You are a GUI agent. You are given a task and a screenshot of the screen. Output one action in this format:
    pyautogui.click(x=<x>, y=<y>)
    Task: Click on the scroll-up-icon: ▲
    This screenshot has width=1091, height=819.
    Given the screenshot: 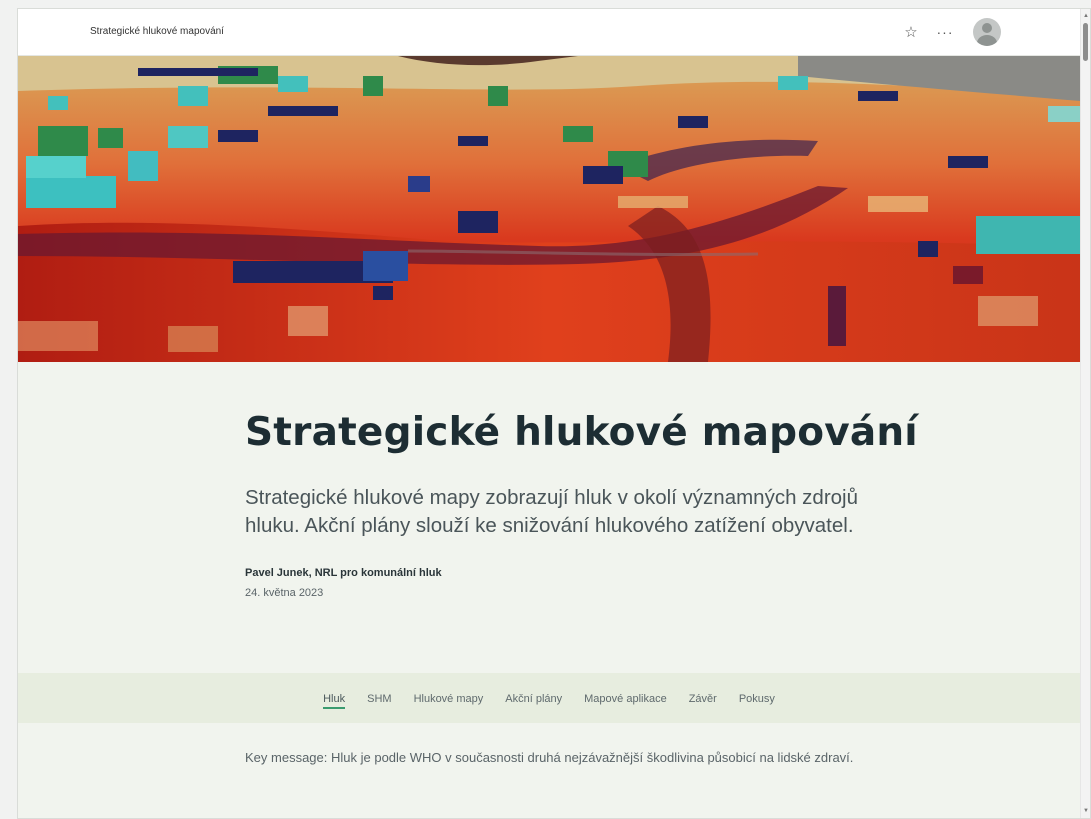 What is the action you would take?
    pyautogui.click(x=1086, y=16)
    